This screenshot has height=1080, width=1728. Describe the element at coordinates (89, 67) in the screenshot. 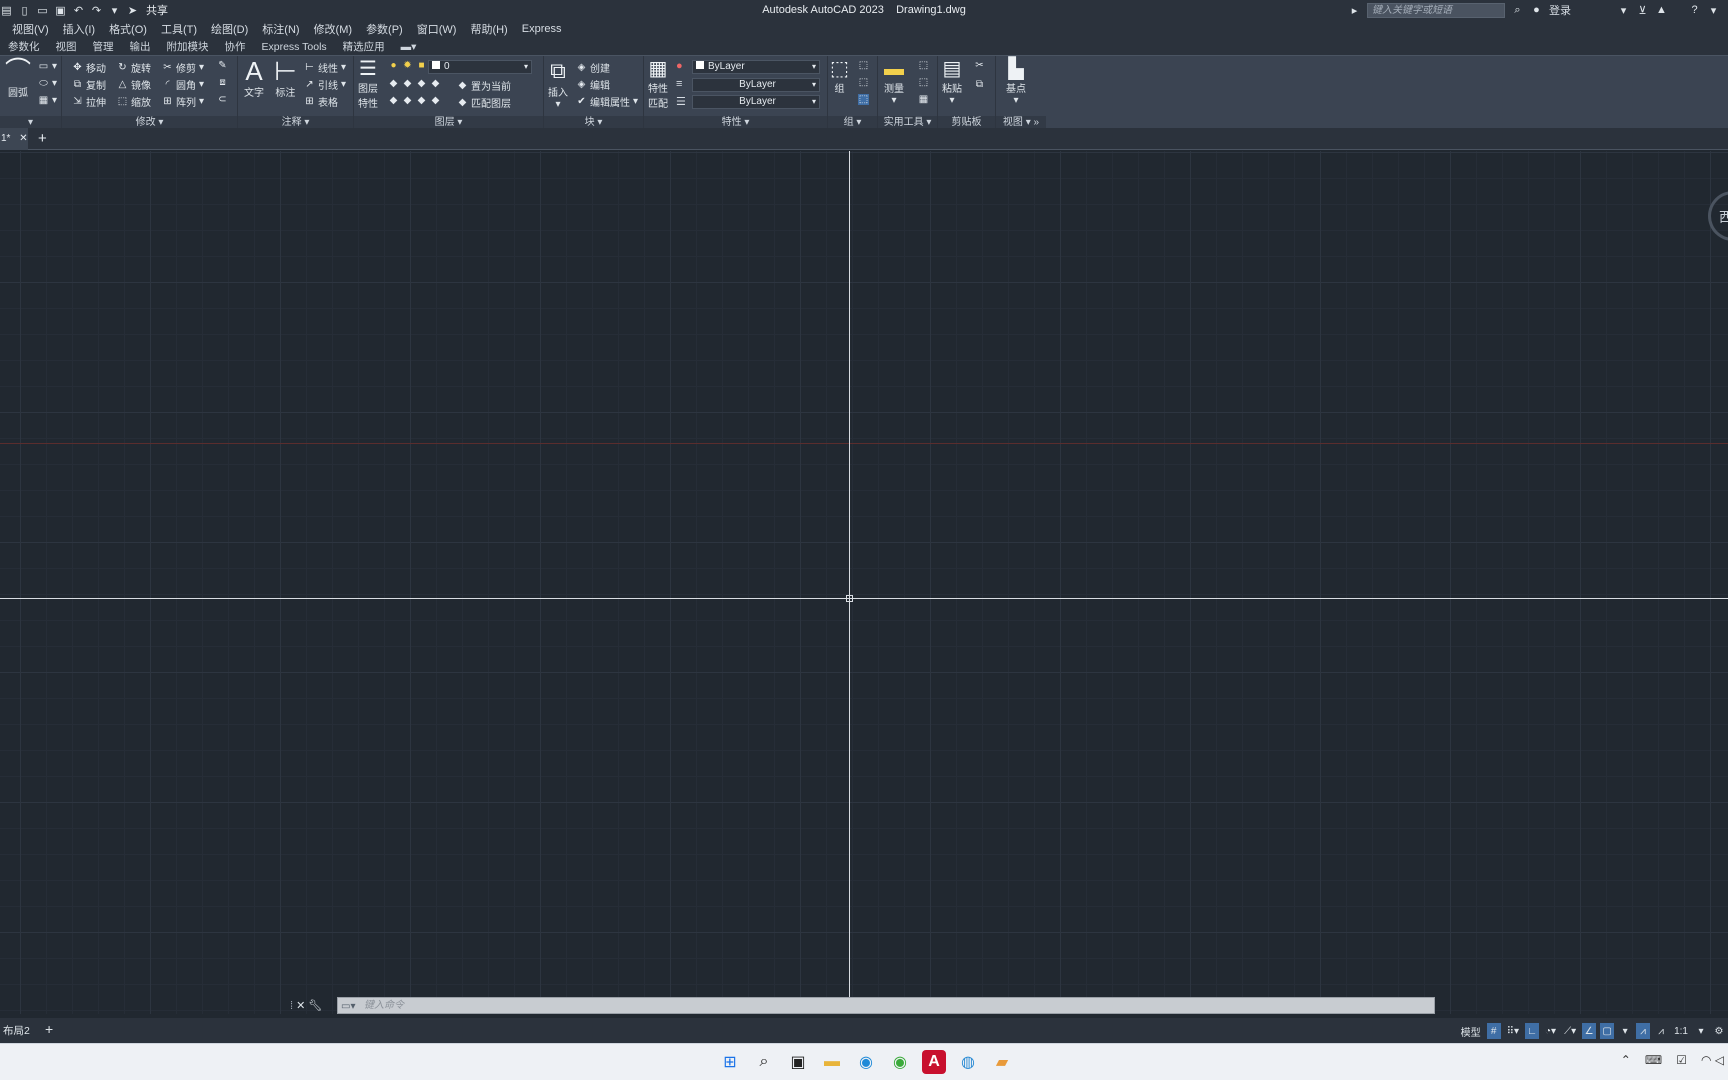

I see `move-button: ✥ 移动` at that location.